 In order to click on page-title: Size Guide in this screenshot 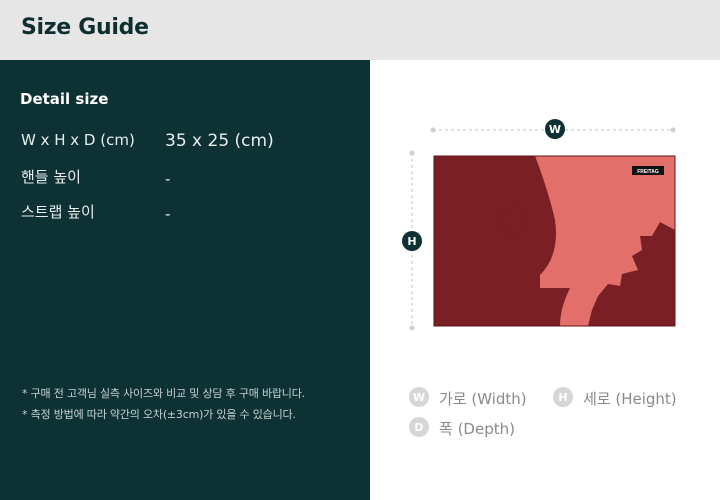, I will do `click(85, 27)`.